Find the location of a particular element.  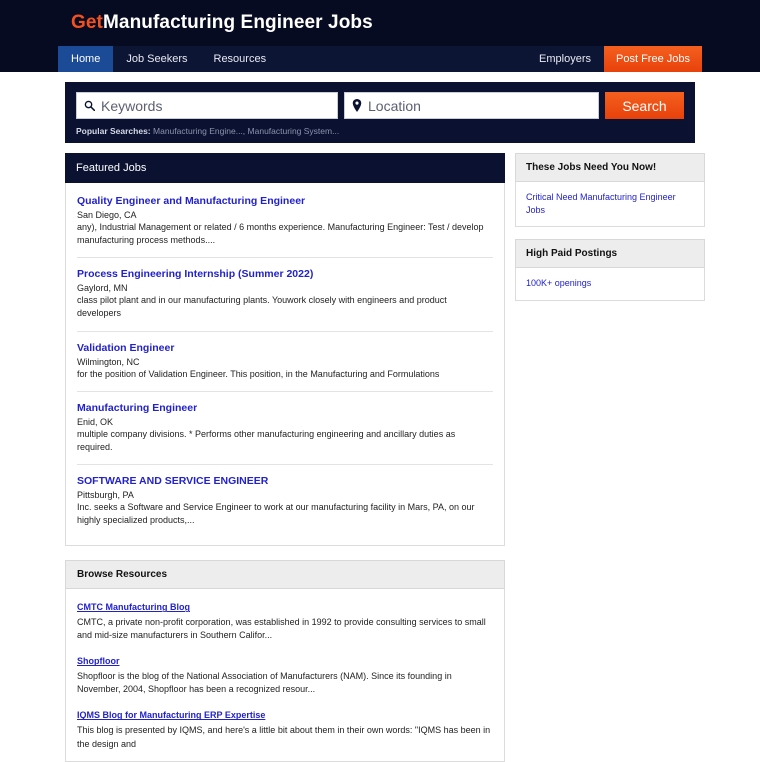

resource-link: CMTC Manufacturing Blog is located at coordinates (133, 607).